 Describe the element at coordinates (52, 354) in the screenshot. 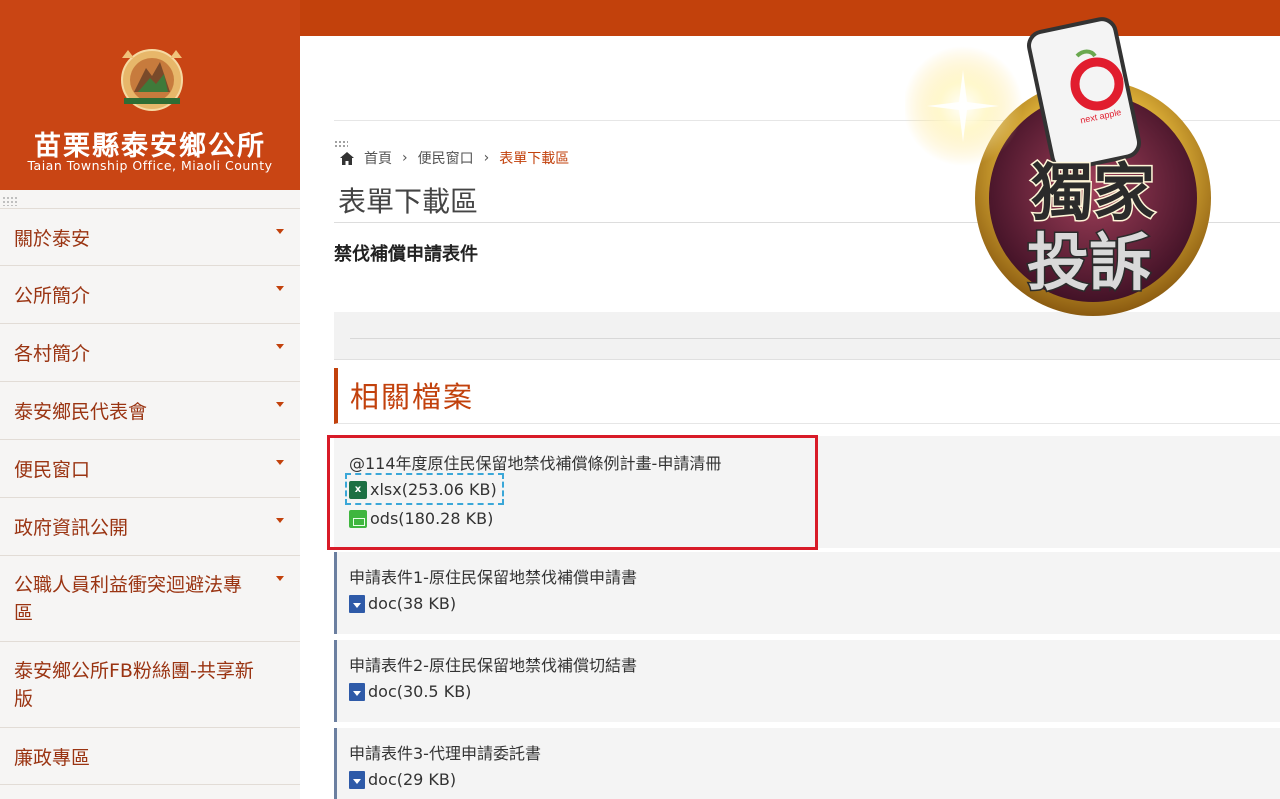

I see `sidebar-item-label: 各村簡介` at that location.